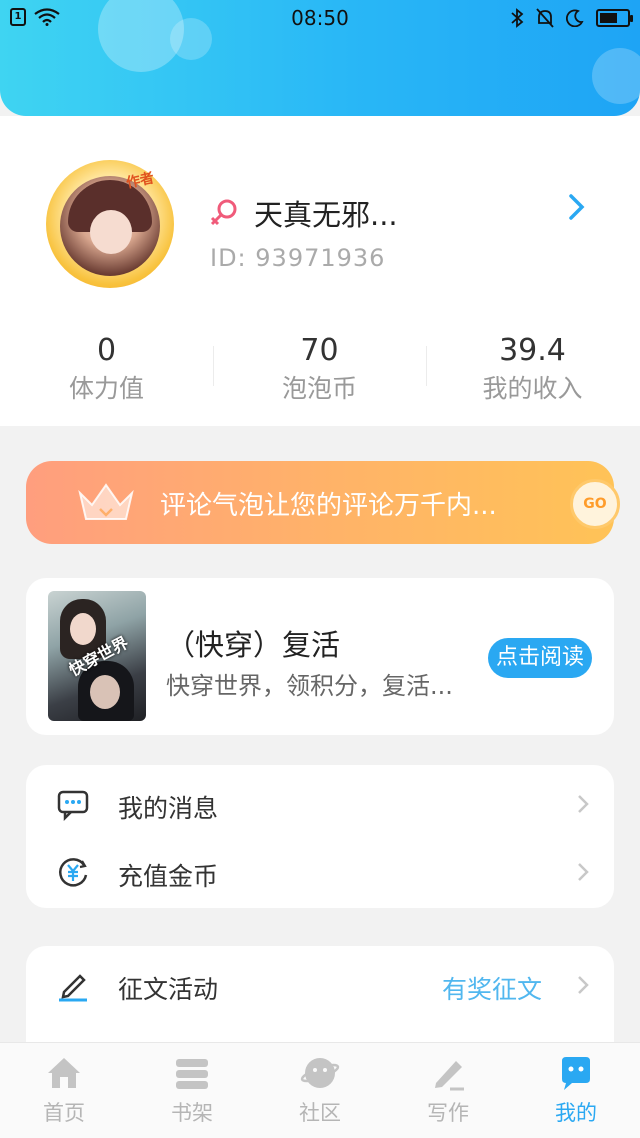  Describe the element at coordinates (575, 18) in the screenshot. I see `moon-icon` at that location.